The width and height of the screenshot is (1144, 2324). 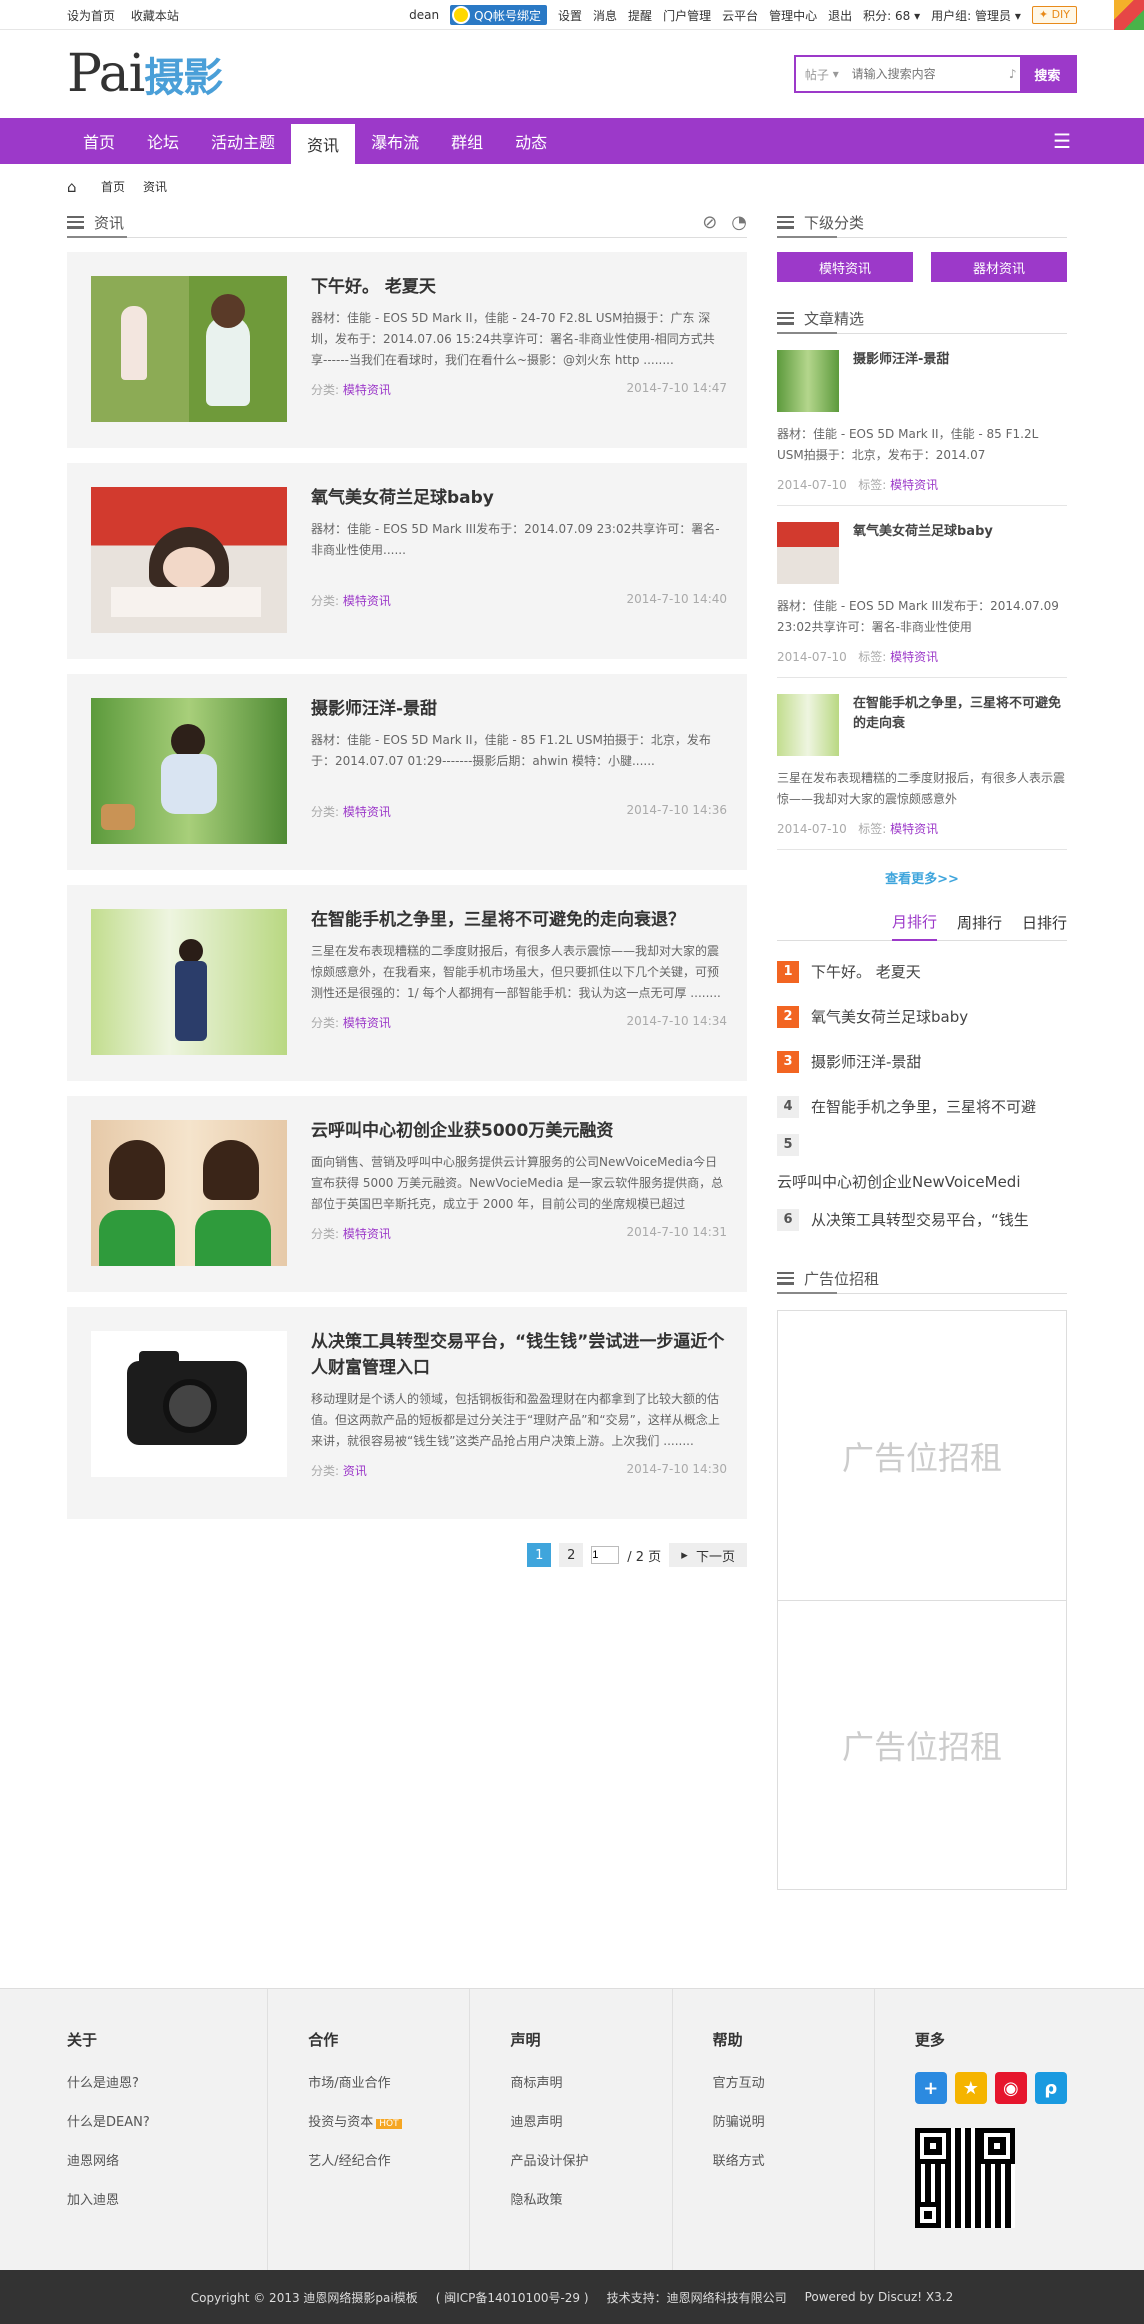 What do you see at coordinates (323, 144) in the screenshot?
I see `nav-item-news: 资讯` at bounding box center [323, 144].